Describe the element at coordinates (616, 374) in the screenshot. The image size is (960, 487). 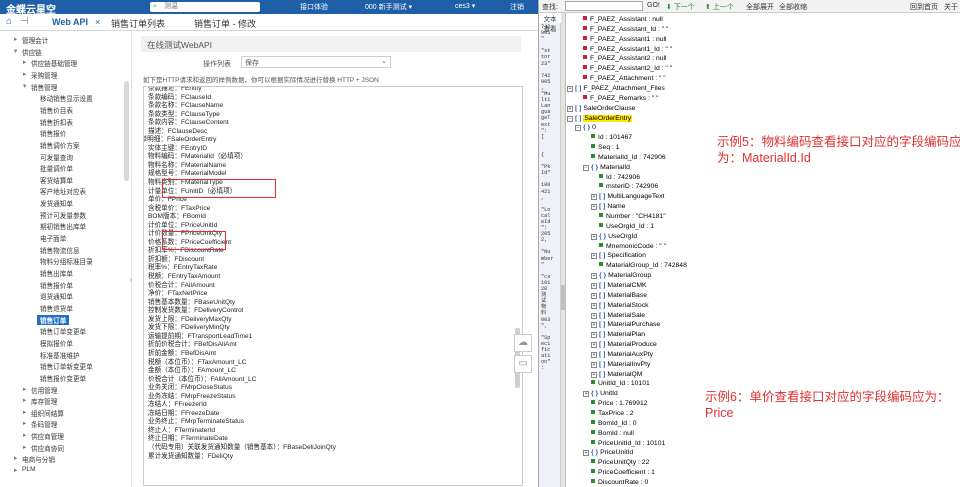
I see `tree-node: +[ ] MaterialQM` at that location.